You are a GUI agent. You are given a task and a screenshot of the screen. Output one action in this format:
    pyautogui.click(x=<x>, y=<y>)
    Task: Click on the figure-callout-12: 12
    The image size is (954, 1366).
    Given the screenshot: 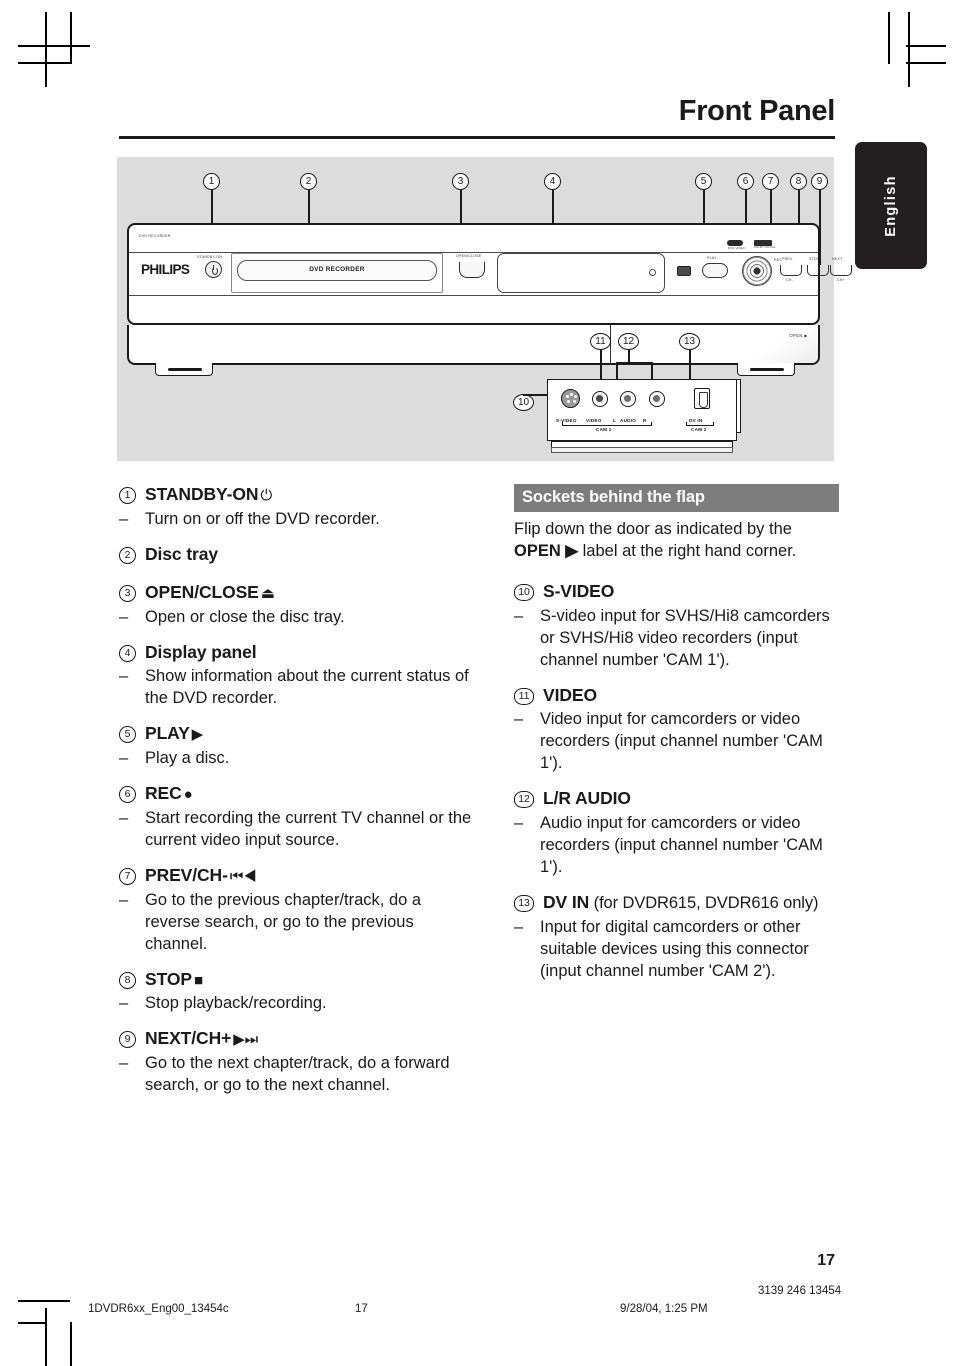 What is the action you would take?
    pyautogui.click(x=628, y=341)
    